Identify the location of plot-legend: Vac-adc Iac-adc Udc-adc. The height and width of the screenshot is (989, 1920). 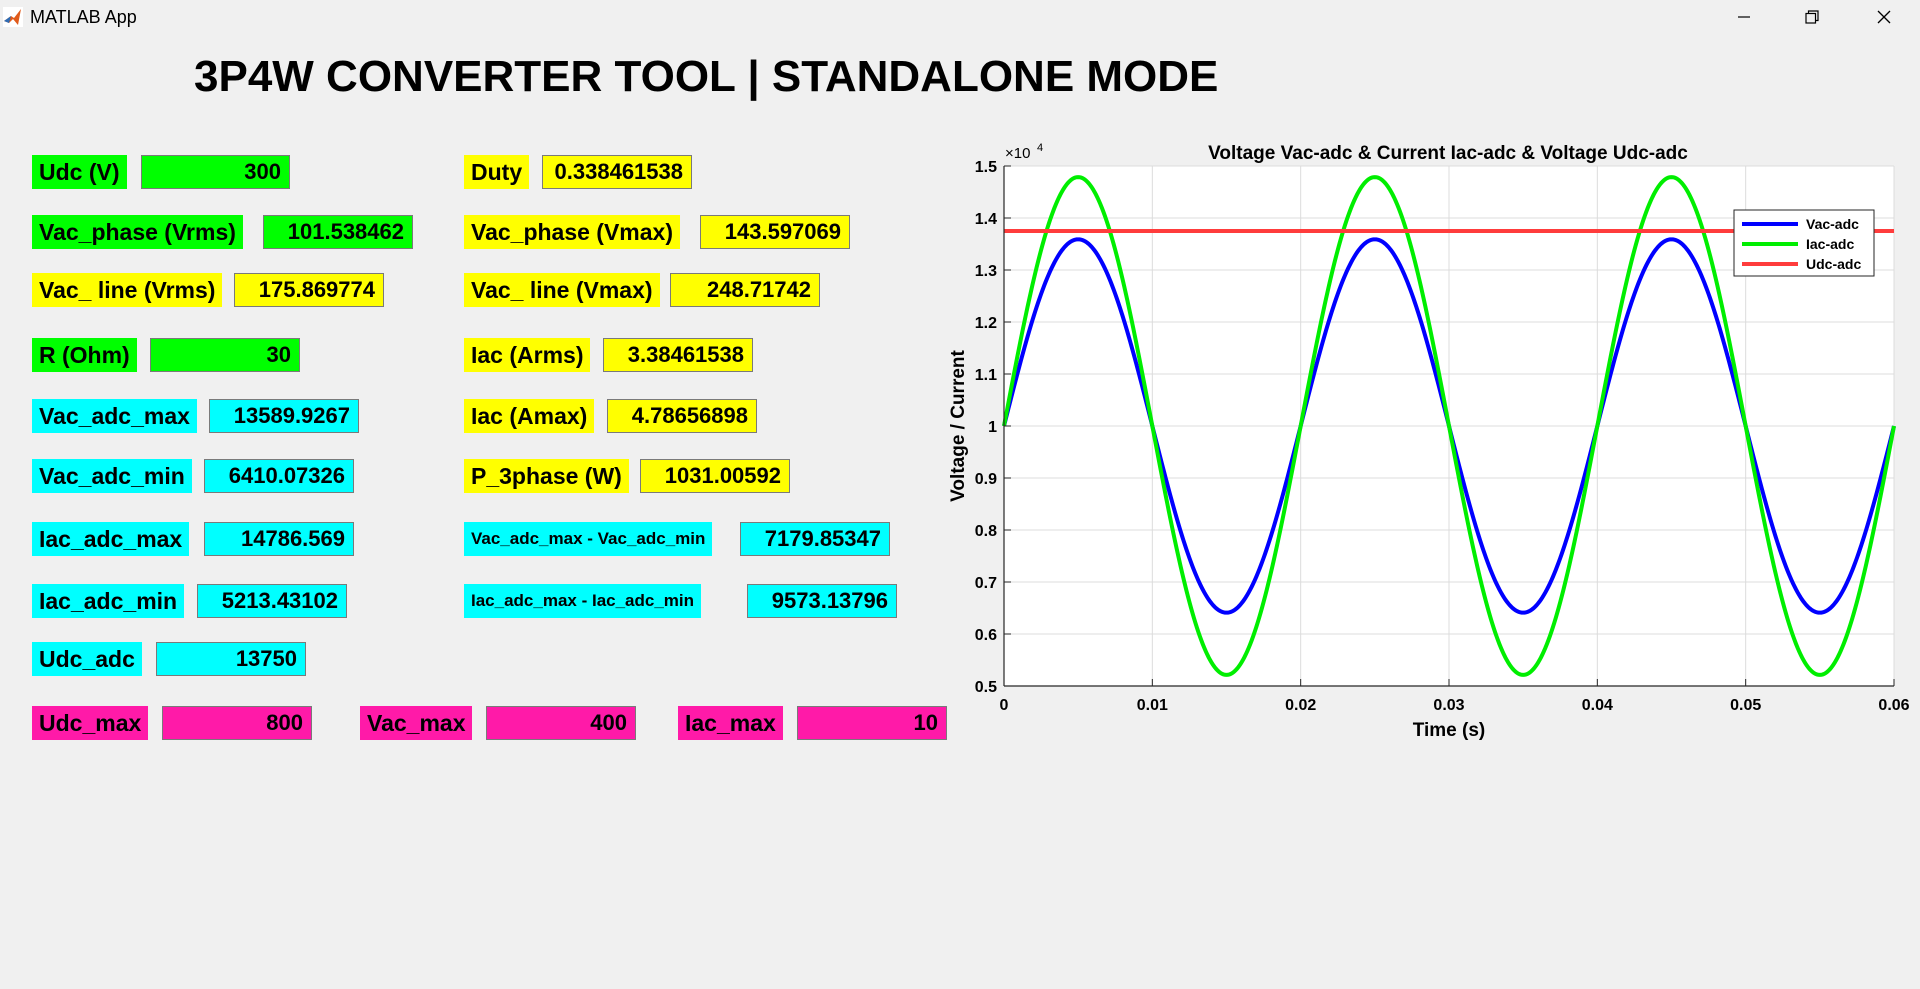
(1804, 243).